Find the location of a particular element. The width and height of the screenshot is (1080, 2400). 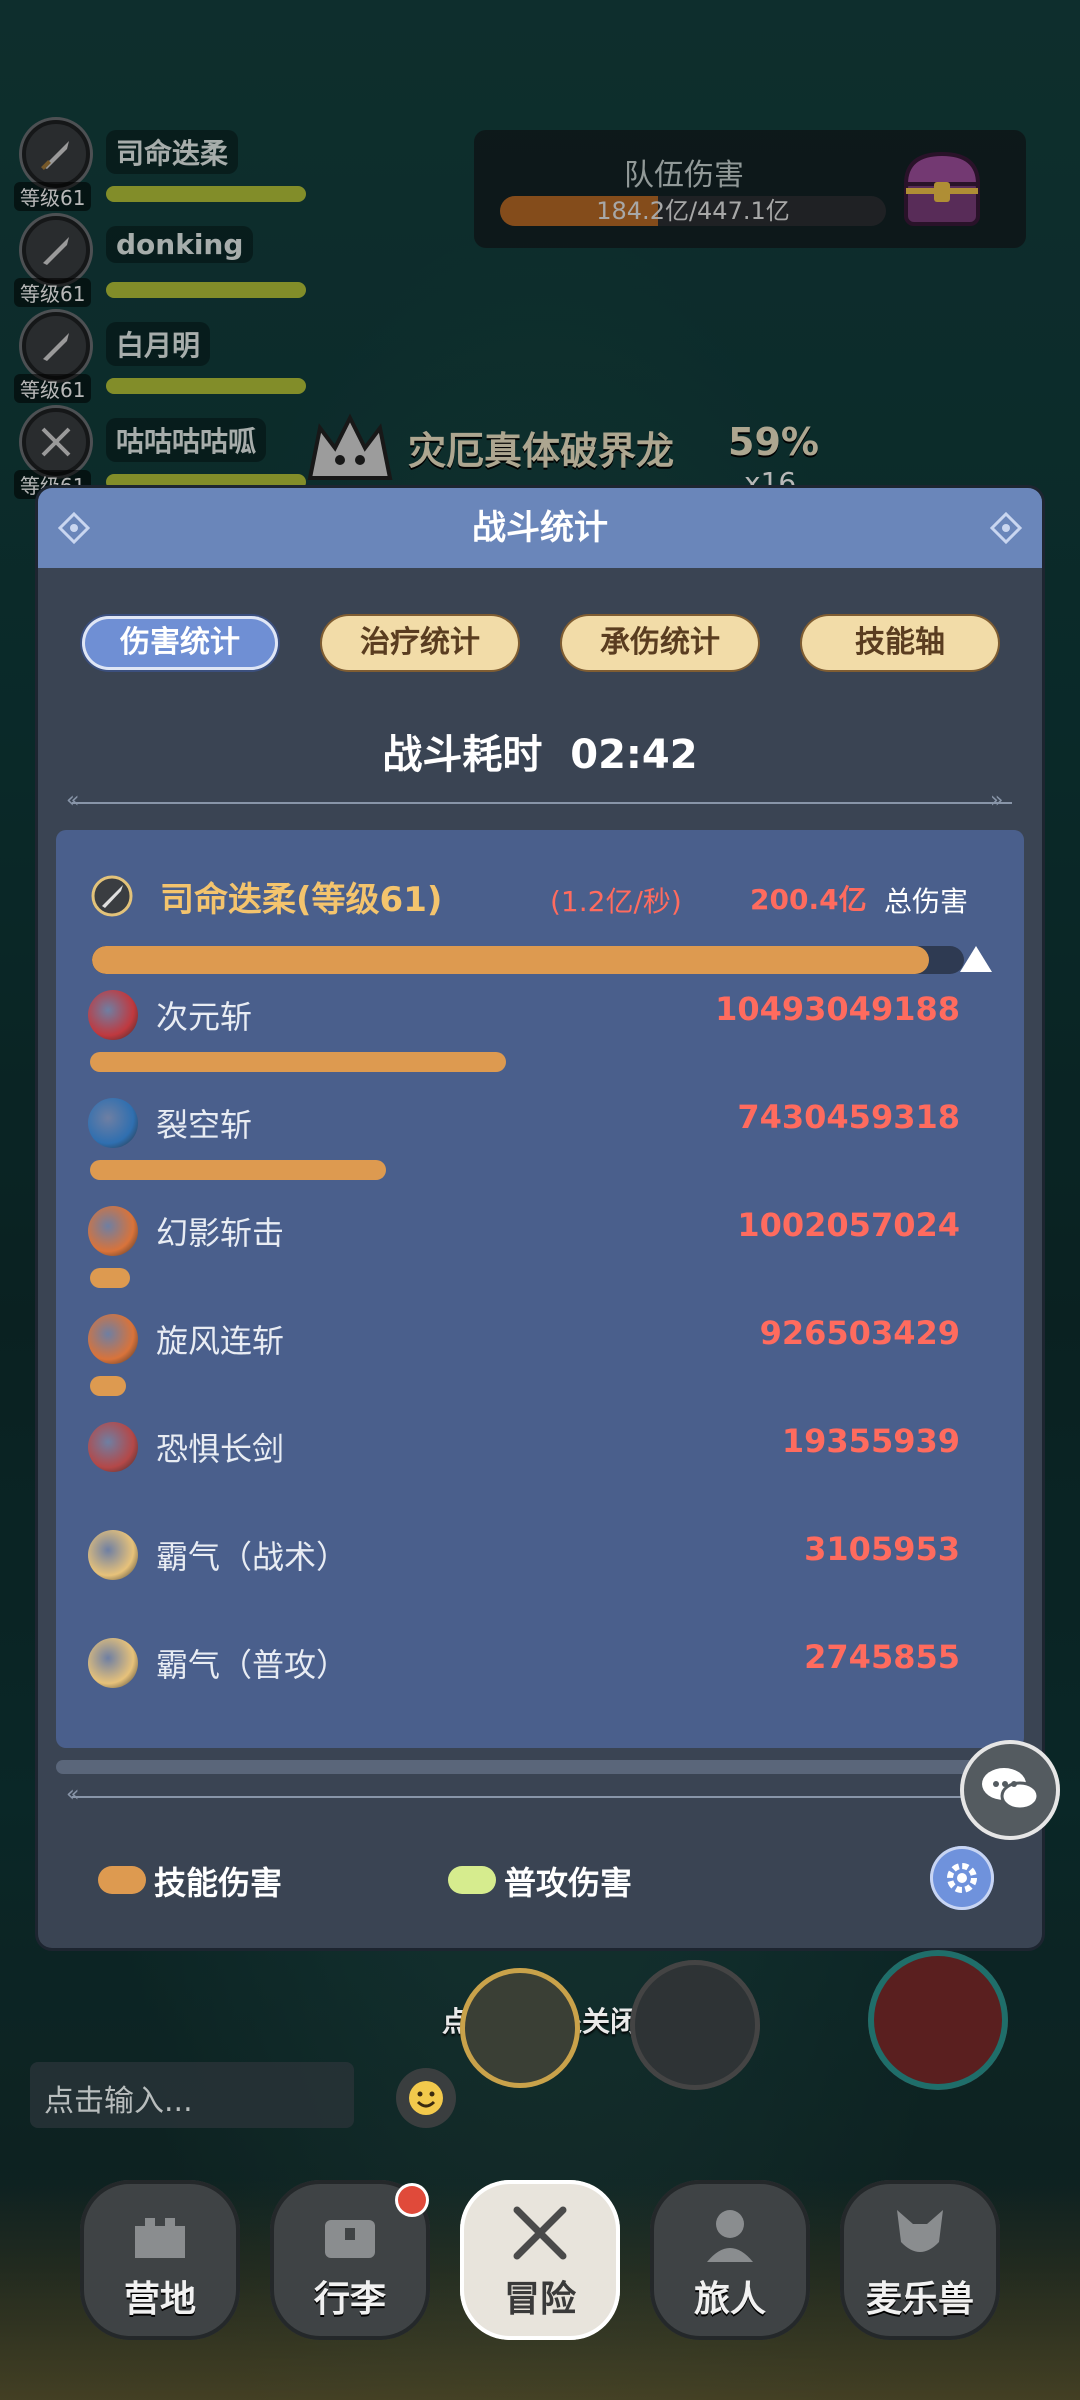

nav-label: 营地 is located at coordinates (159, 2299).